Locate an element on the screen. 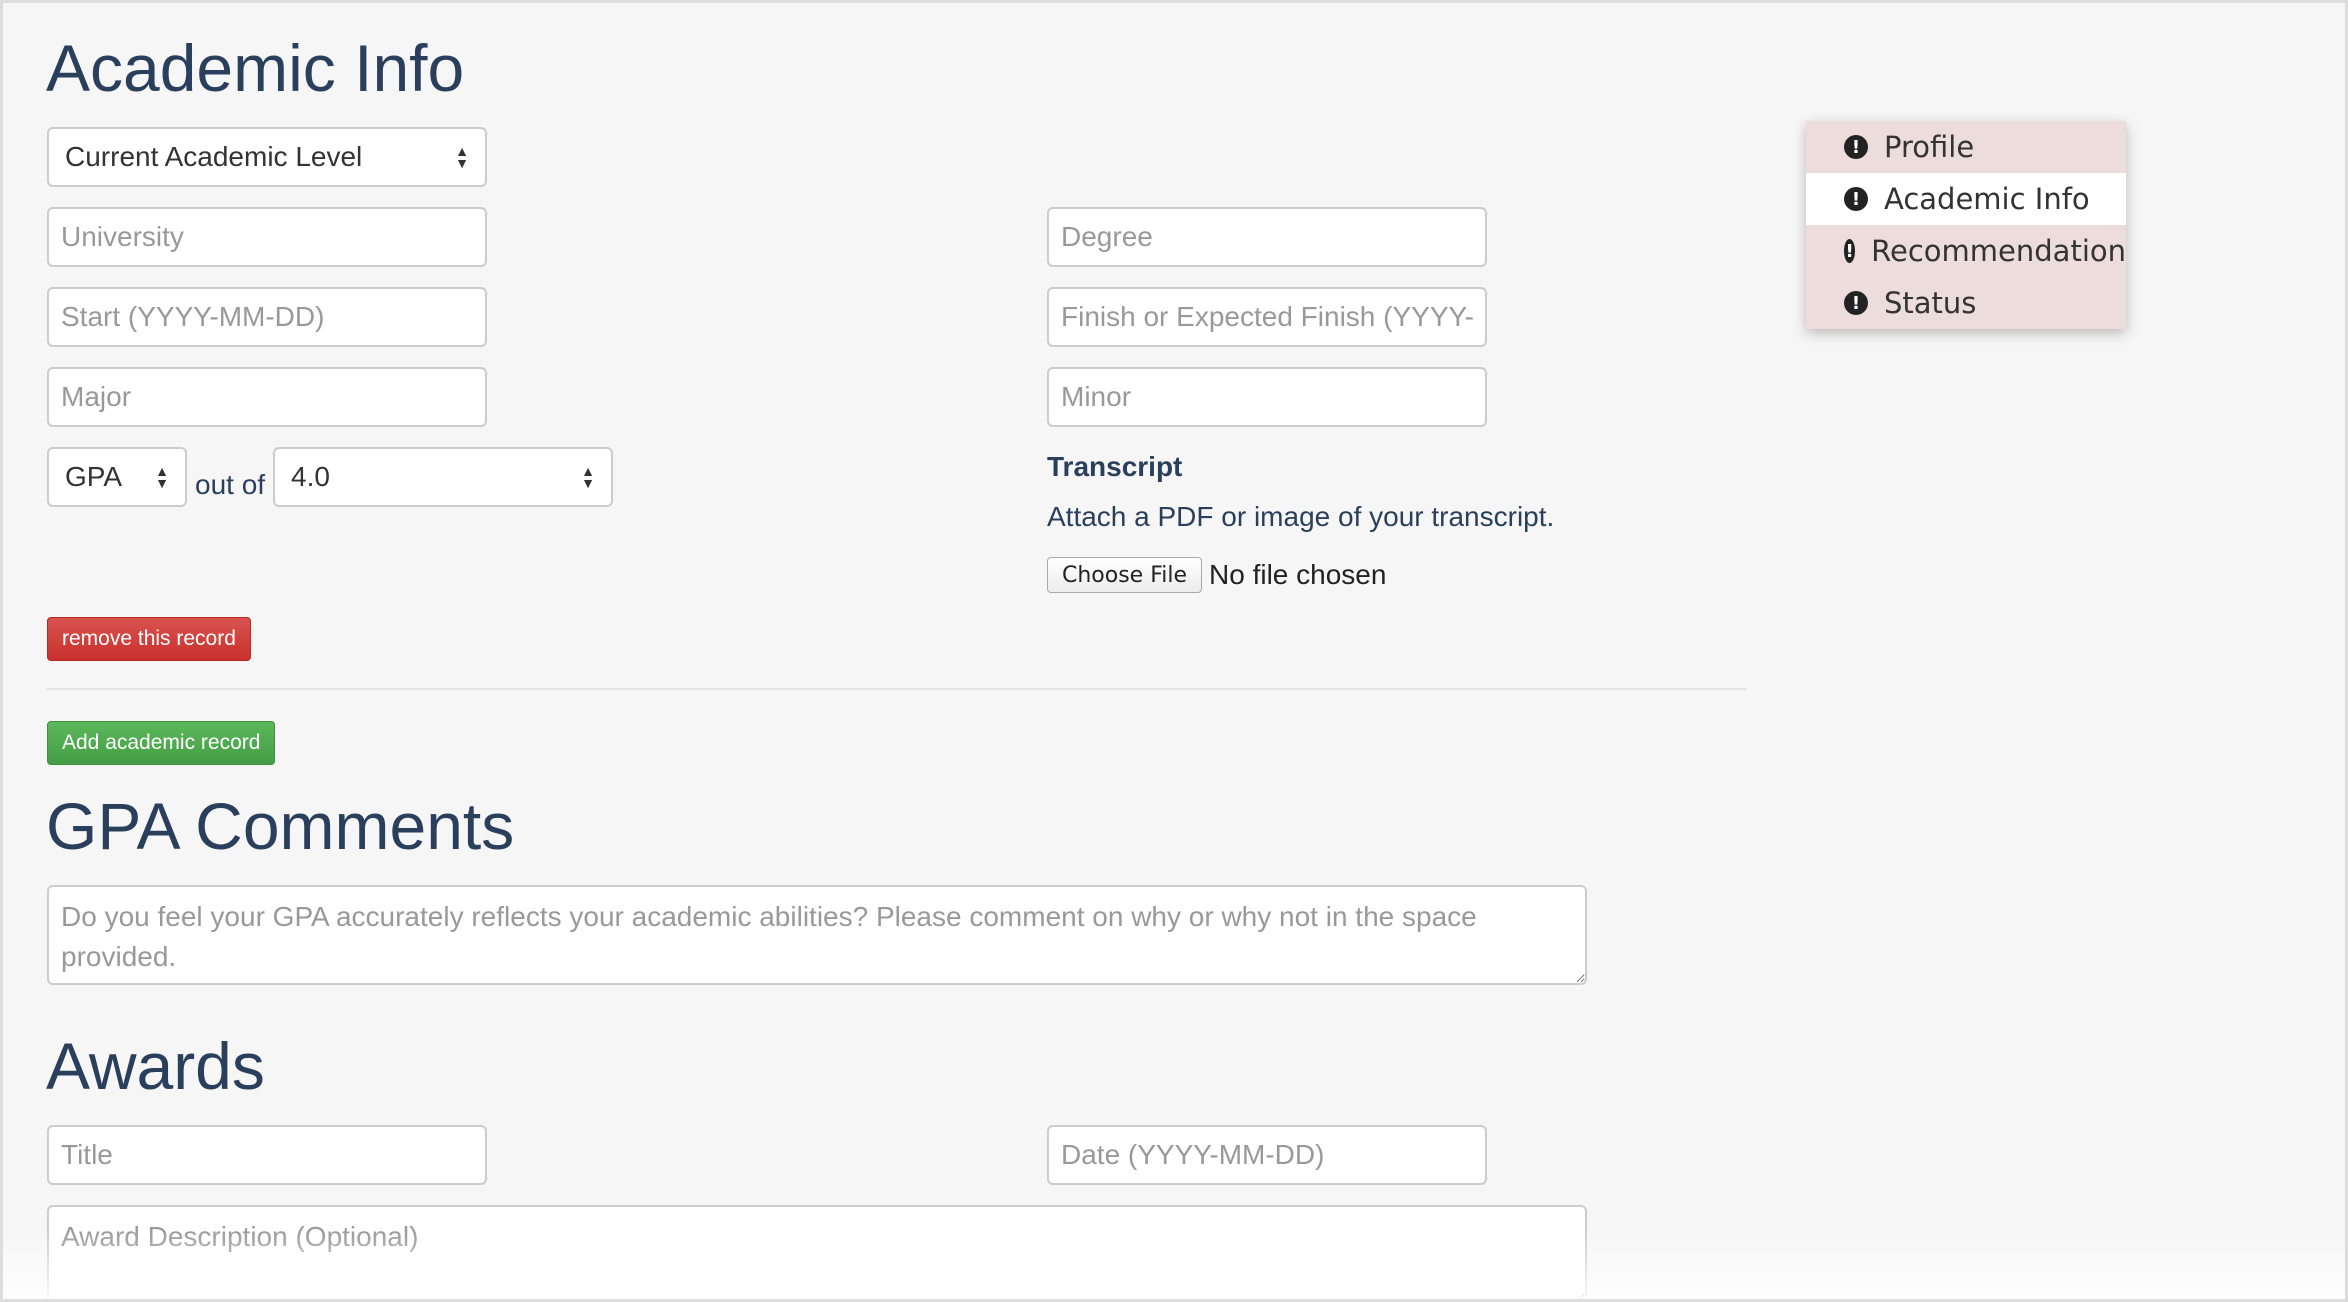  major-input is located at coordinates (267, 397).